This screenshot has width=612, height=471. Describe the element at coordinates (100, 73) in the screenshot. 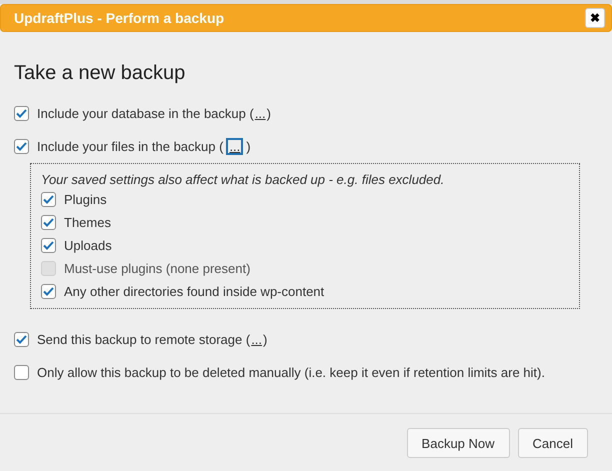

I see `heading: Take a new backup` at that location.